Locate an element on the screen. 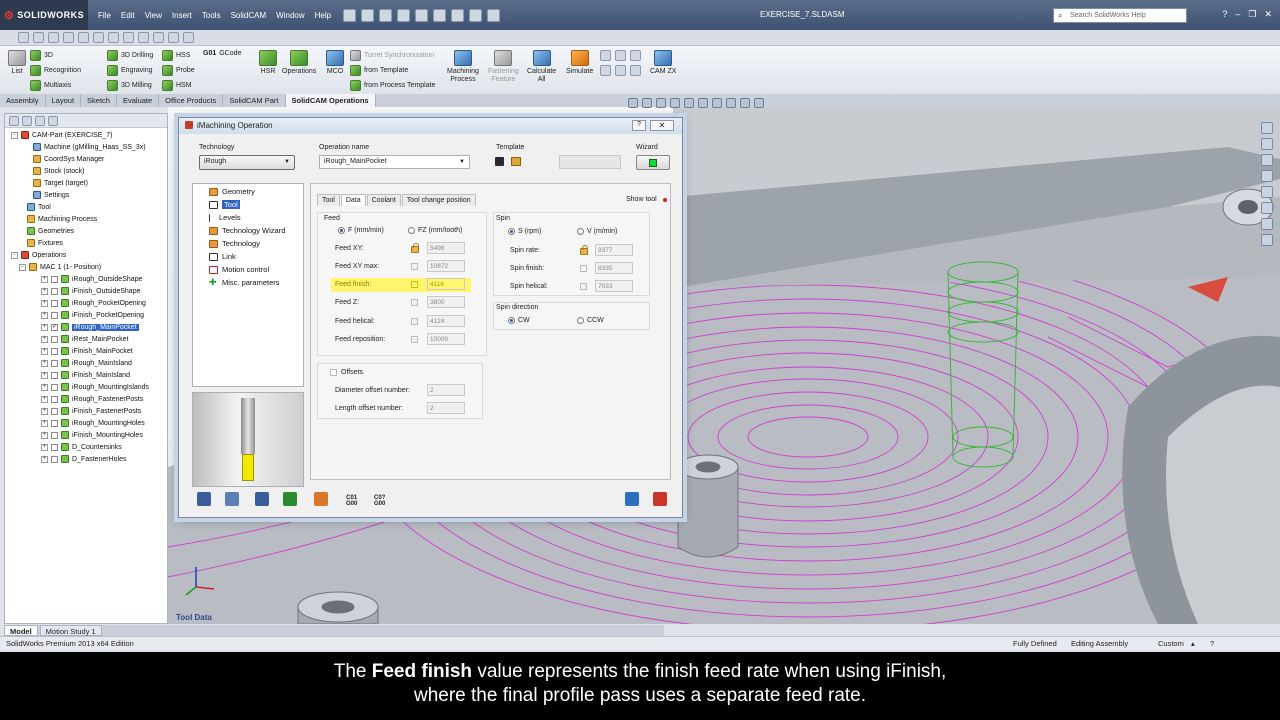  property-manager-tab-icon is located at coordinates (27, 121).